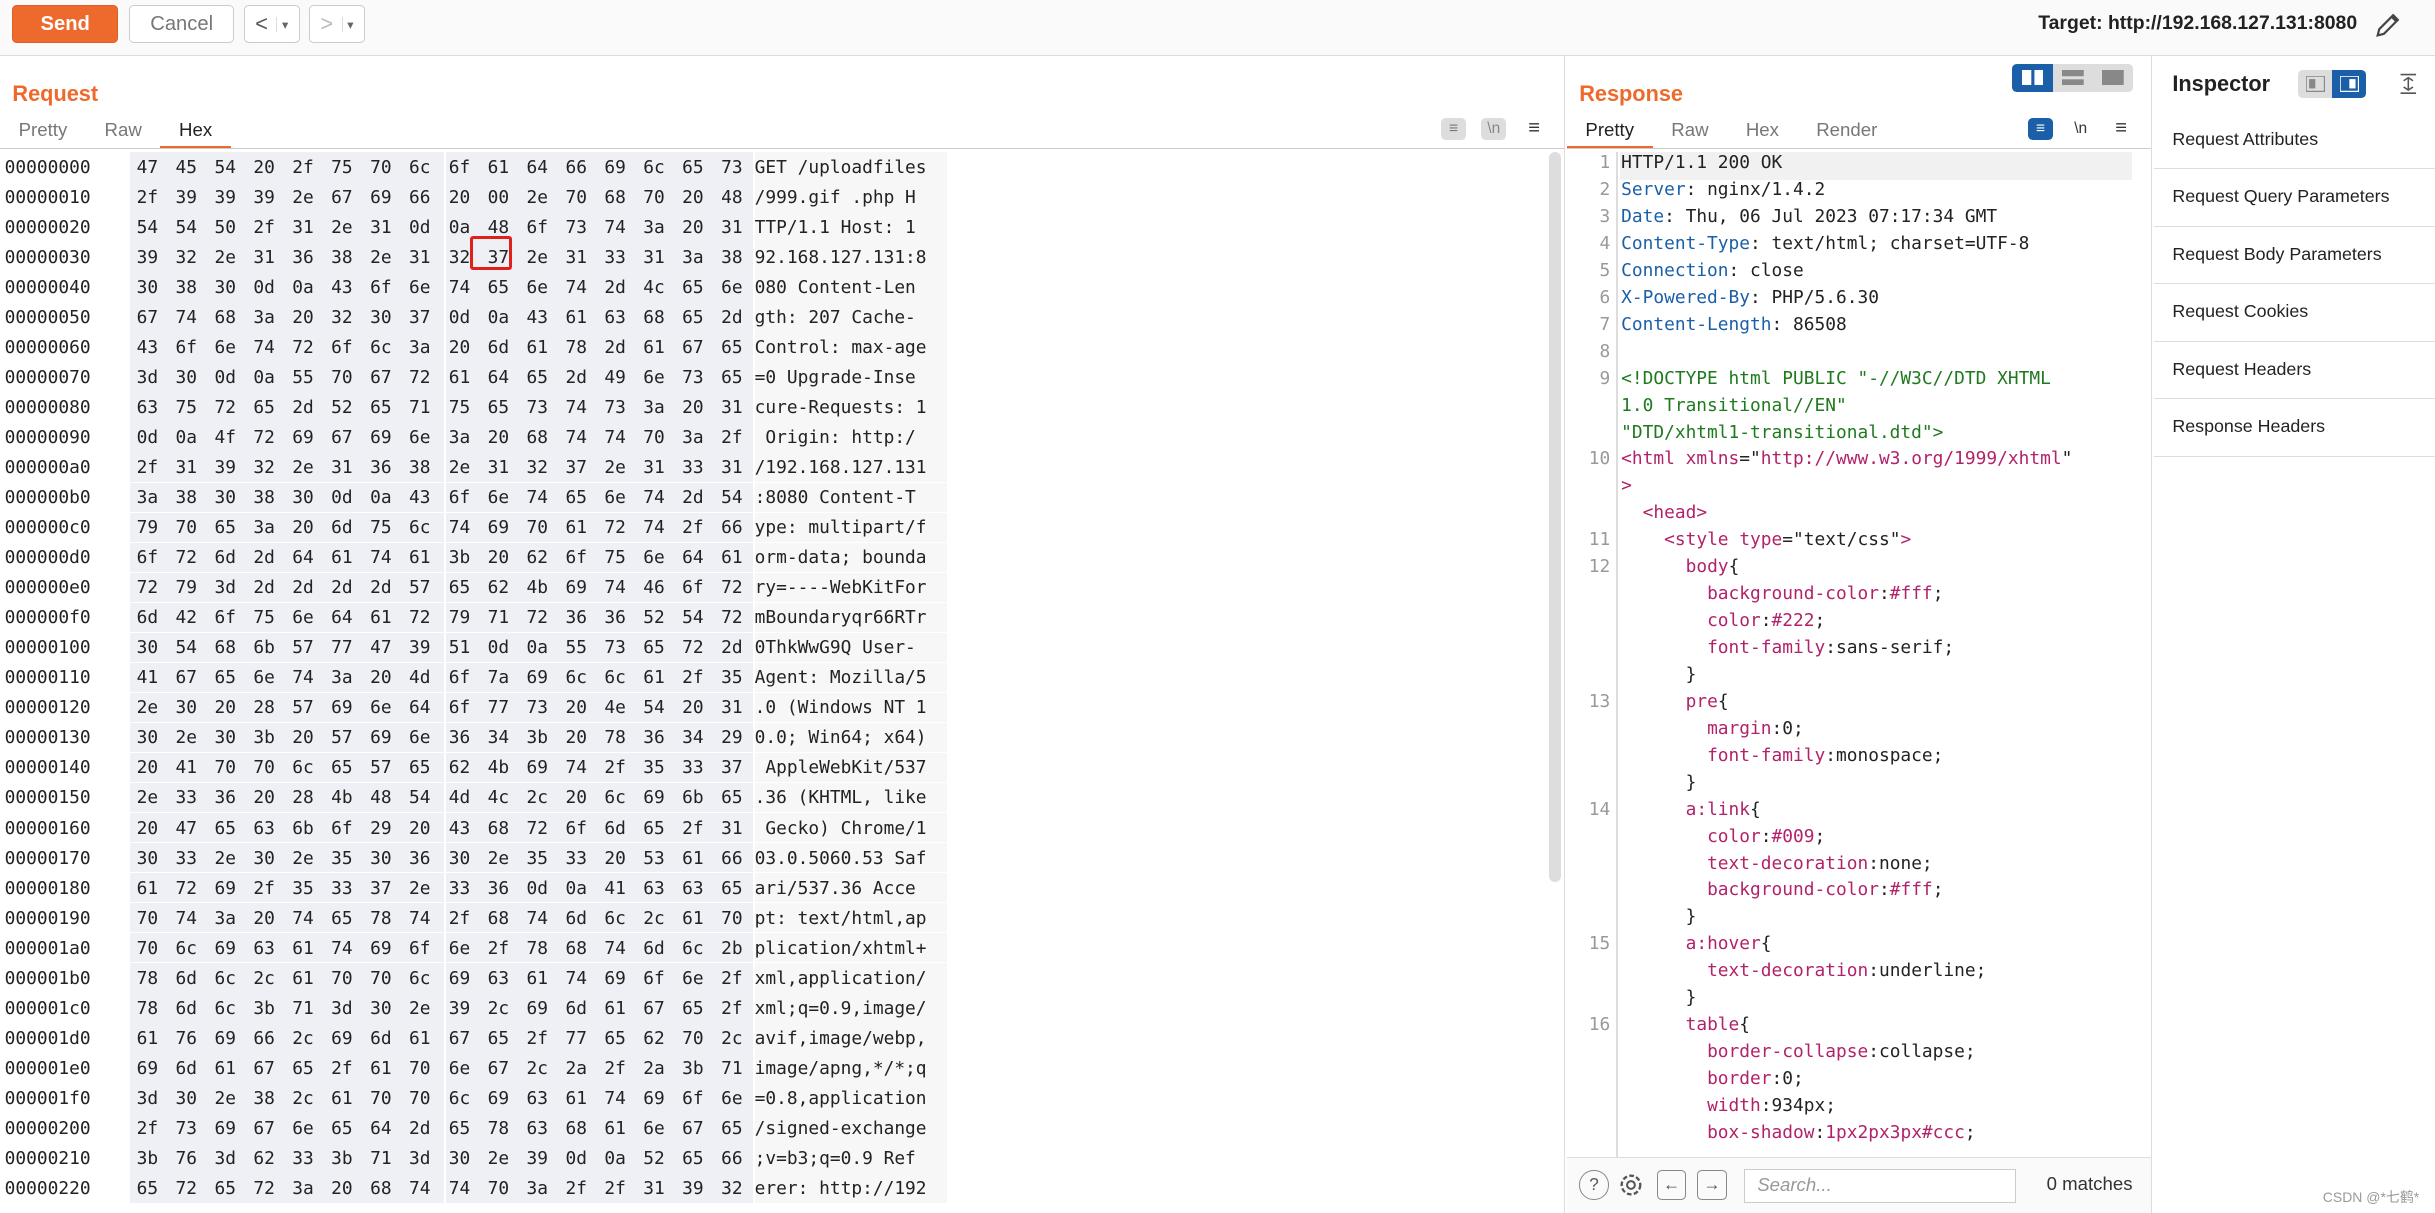  What do you see at coordinates (2315, 83) in the screenshot?
I see `inspector-list-icon` at bounding box center [2315, 83].